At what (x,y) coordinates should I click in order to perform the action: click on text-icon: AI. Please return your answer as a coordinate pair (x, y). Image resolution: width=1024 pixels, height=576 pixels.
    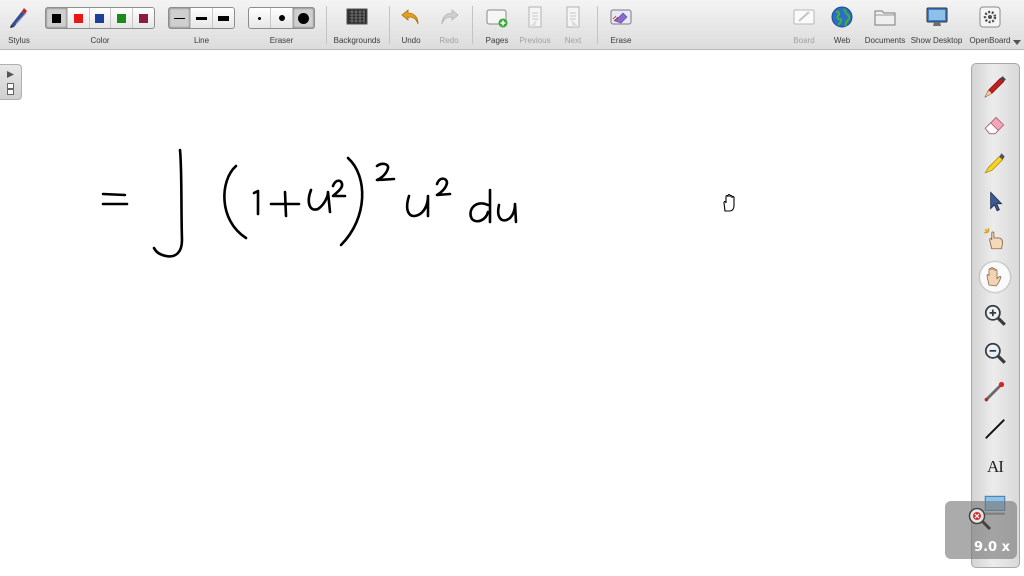
    Looking at the image, I should click on (995, 466).